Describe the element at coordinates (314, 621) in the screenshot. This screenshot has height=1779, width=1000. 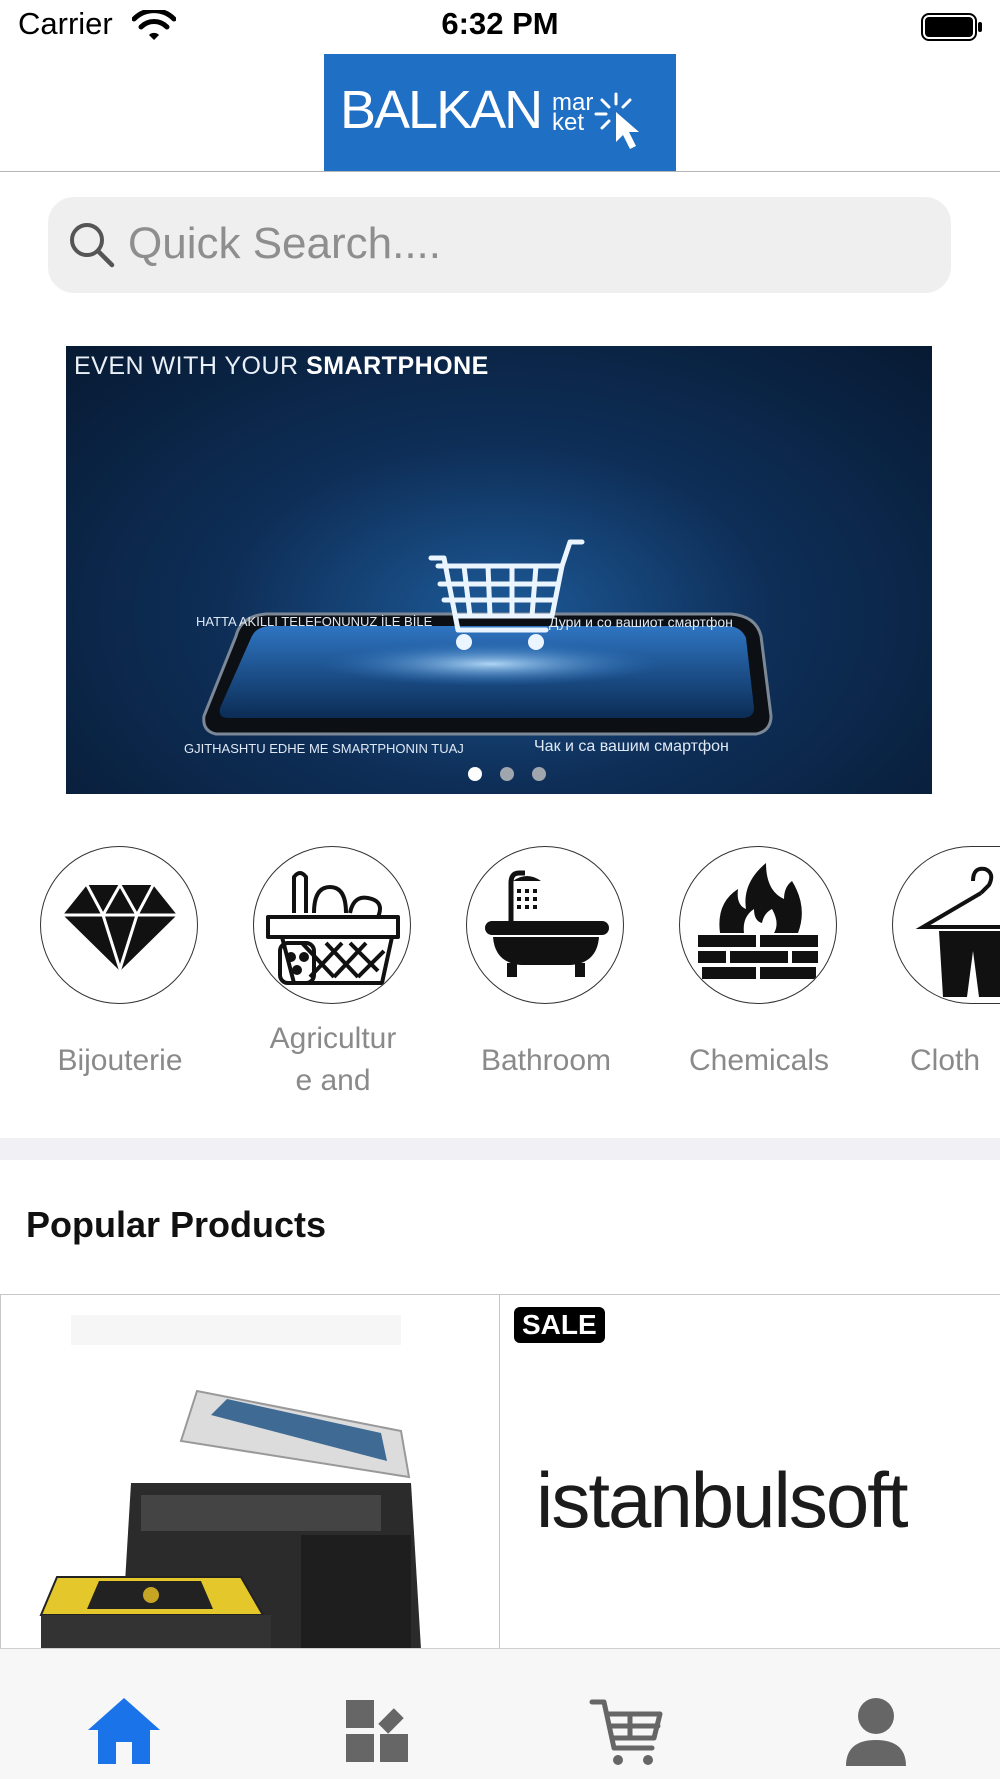
I see `banner-line-tr: HATTA AKILLI TELEFONUNUZ İLE BİLE` at that location.